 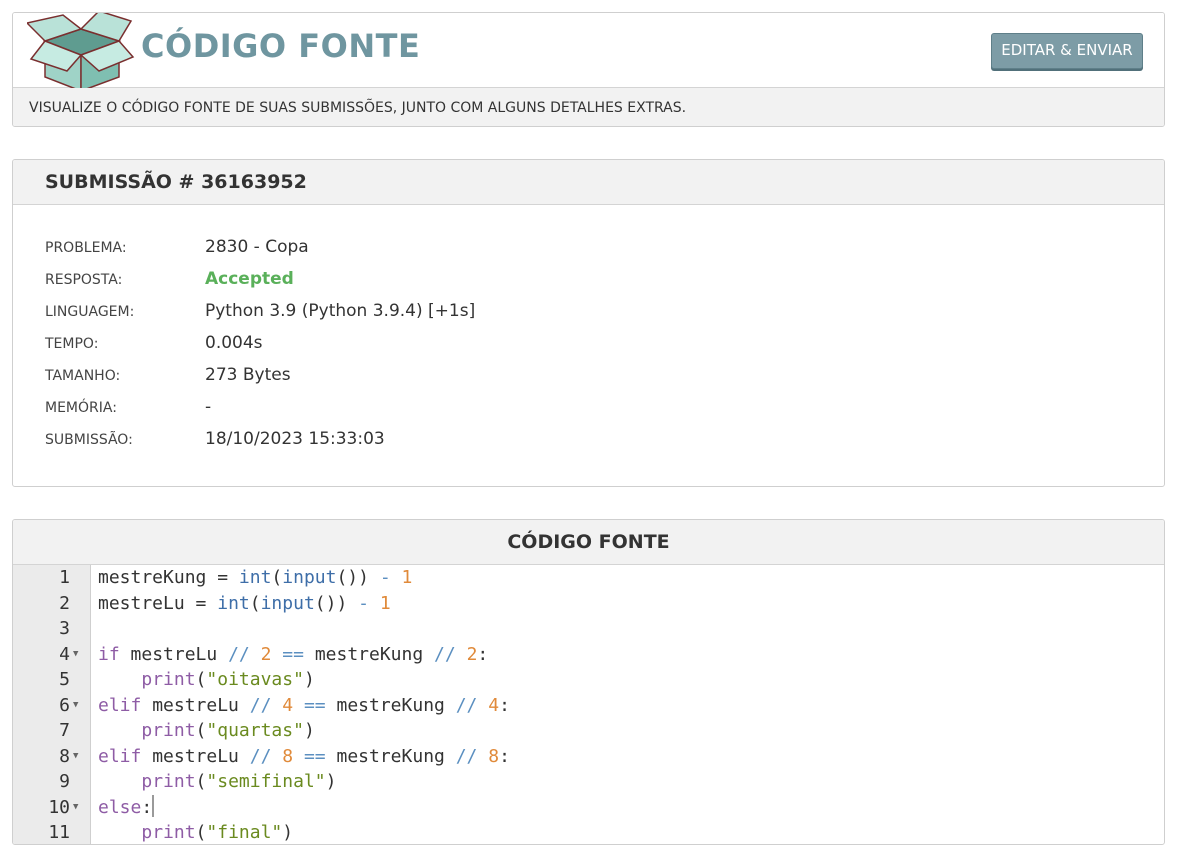 I want to click on detail-label: SUBMISSÃO:, so click(x=89, y=440).